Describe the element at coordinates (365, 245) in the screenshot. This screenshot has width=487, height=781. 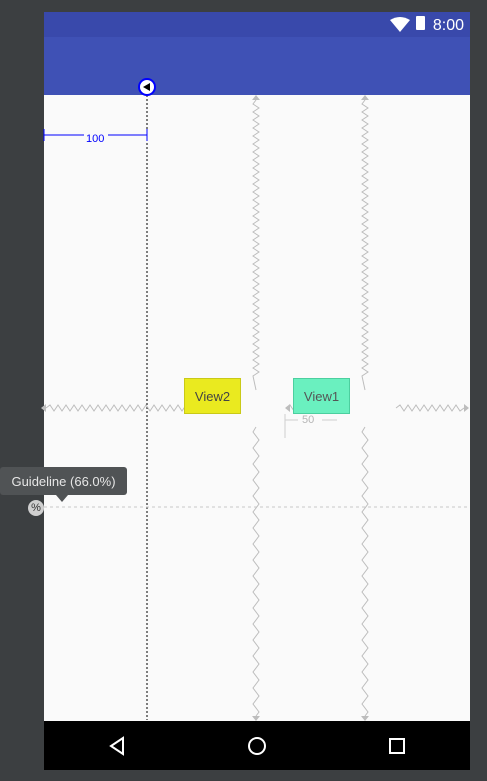
I see `view1-top-constraint` at that location.